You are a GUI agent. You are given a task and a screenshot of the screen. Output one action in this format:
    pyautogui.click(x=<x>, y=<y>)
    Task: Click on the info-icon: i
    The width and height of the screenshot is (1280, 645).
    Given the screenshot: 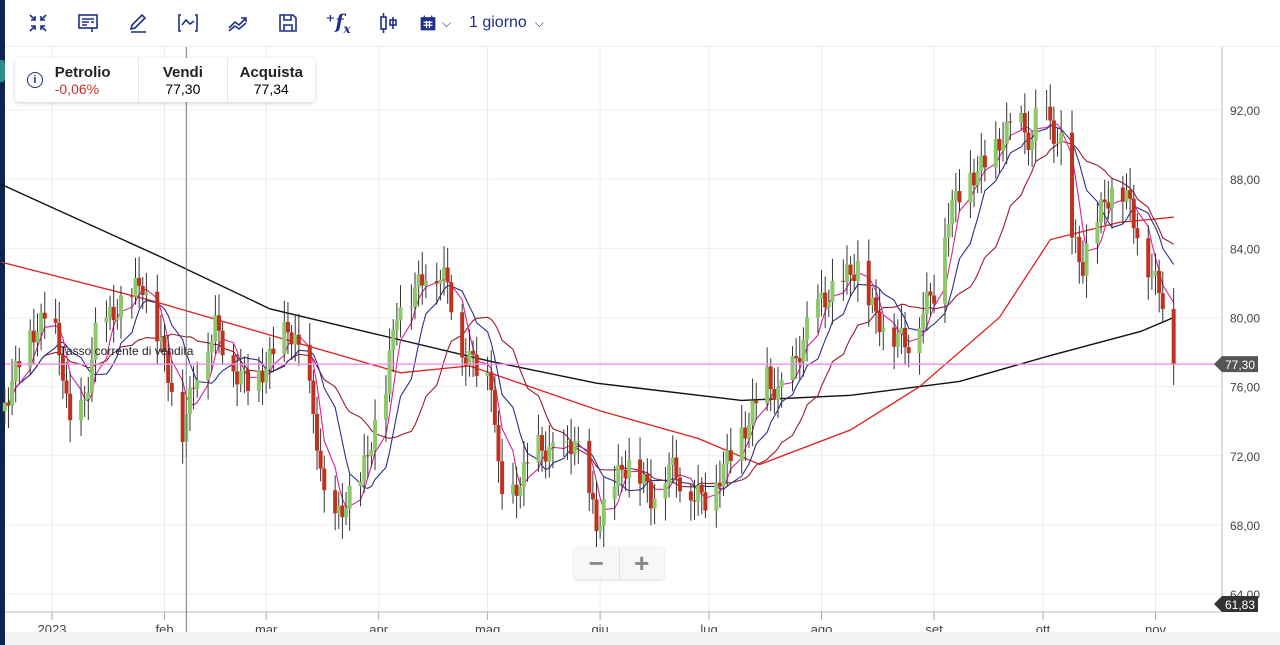 What is the action you would take?
    pyautogui.click(x=35, y=80)
    